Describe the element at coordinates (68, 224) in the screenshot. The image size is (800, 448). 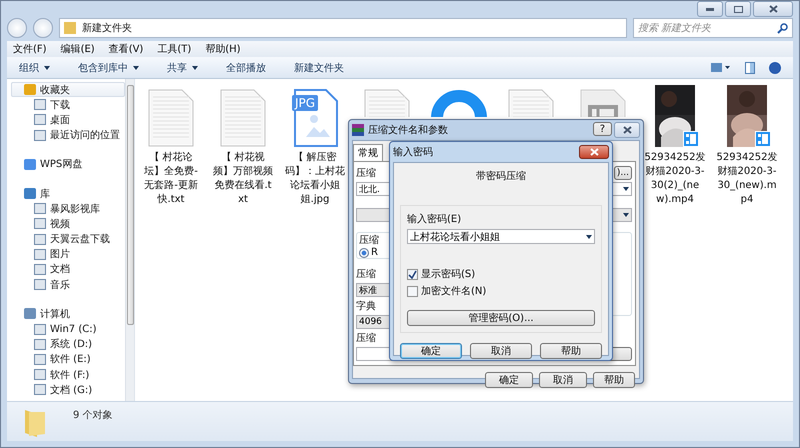
I see `sidebar-item: 视频` at that location.